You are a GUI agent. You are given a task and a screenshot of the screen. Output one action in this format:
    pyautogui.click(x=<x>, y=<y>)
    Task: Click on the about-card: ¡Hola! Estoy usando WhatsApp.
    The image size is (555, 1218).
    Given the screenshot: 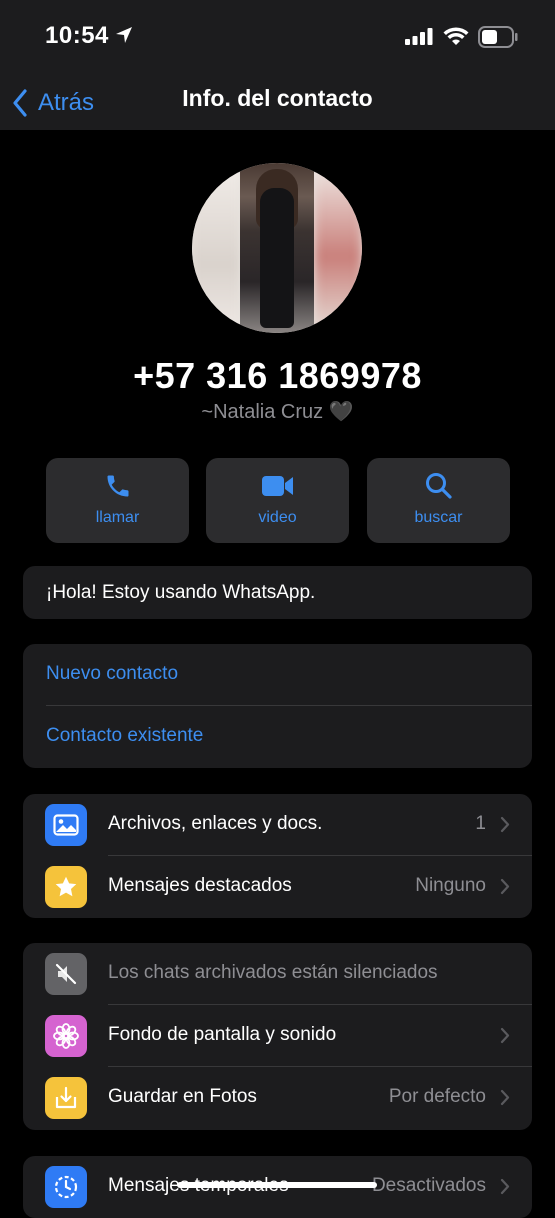 What is the action you would take?
    pyautogui.click(x=277, y=592)
    